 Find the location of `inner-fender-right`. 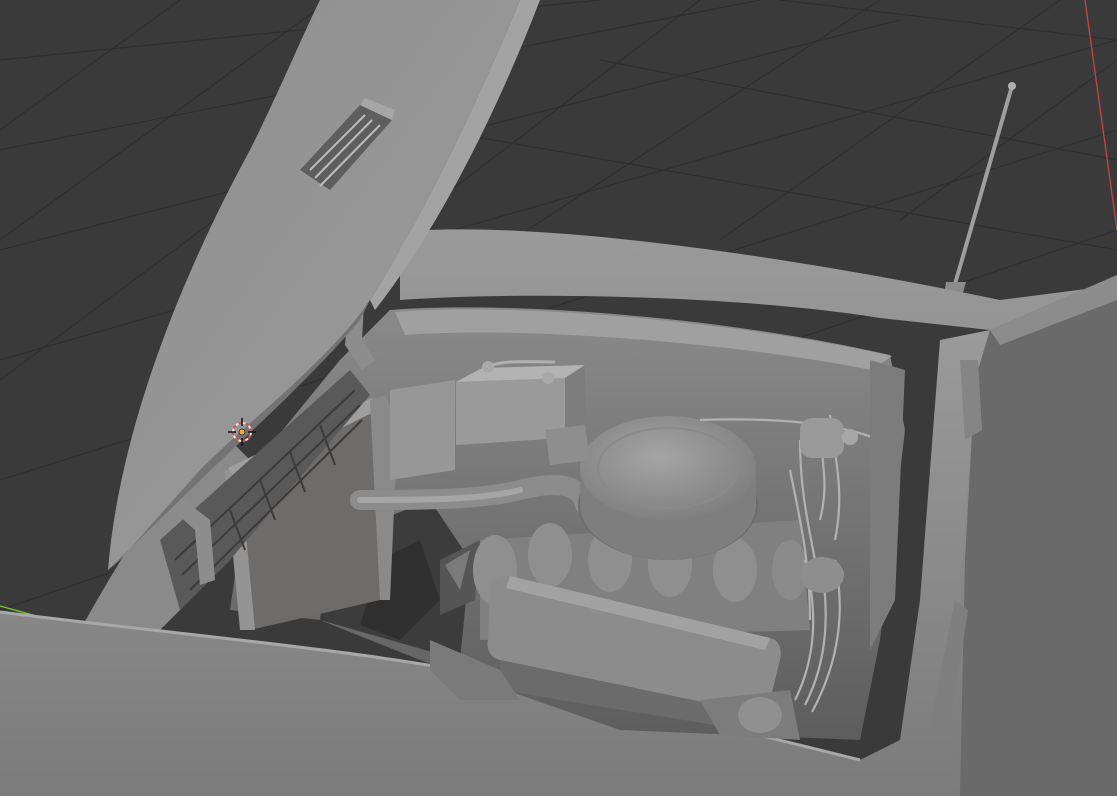

inner-fender-right is located at coordinates (887, 505).